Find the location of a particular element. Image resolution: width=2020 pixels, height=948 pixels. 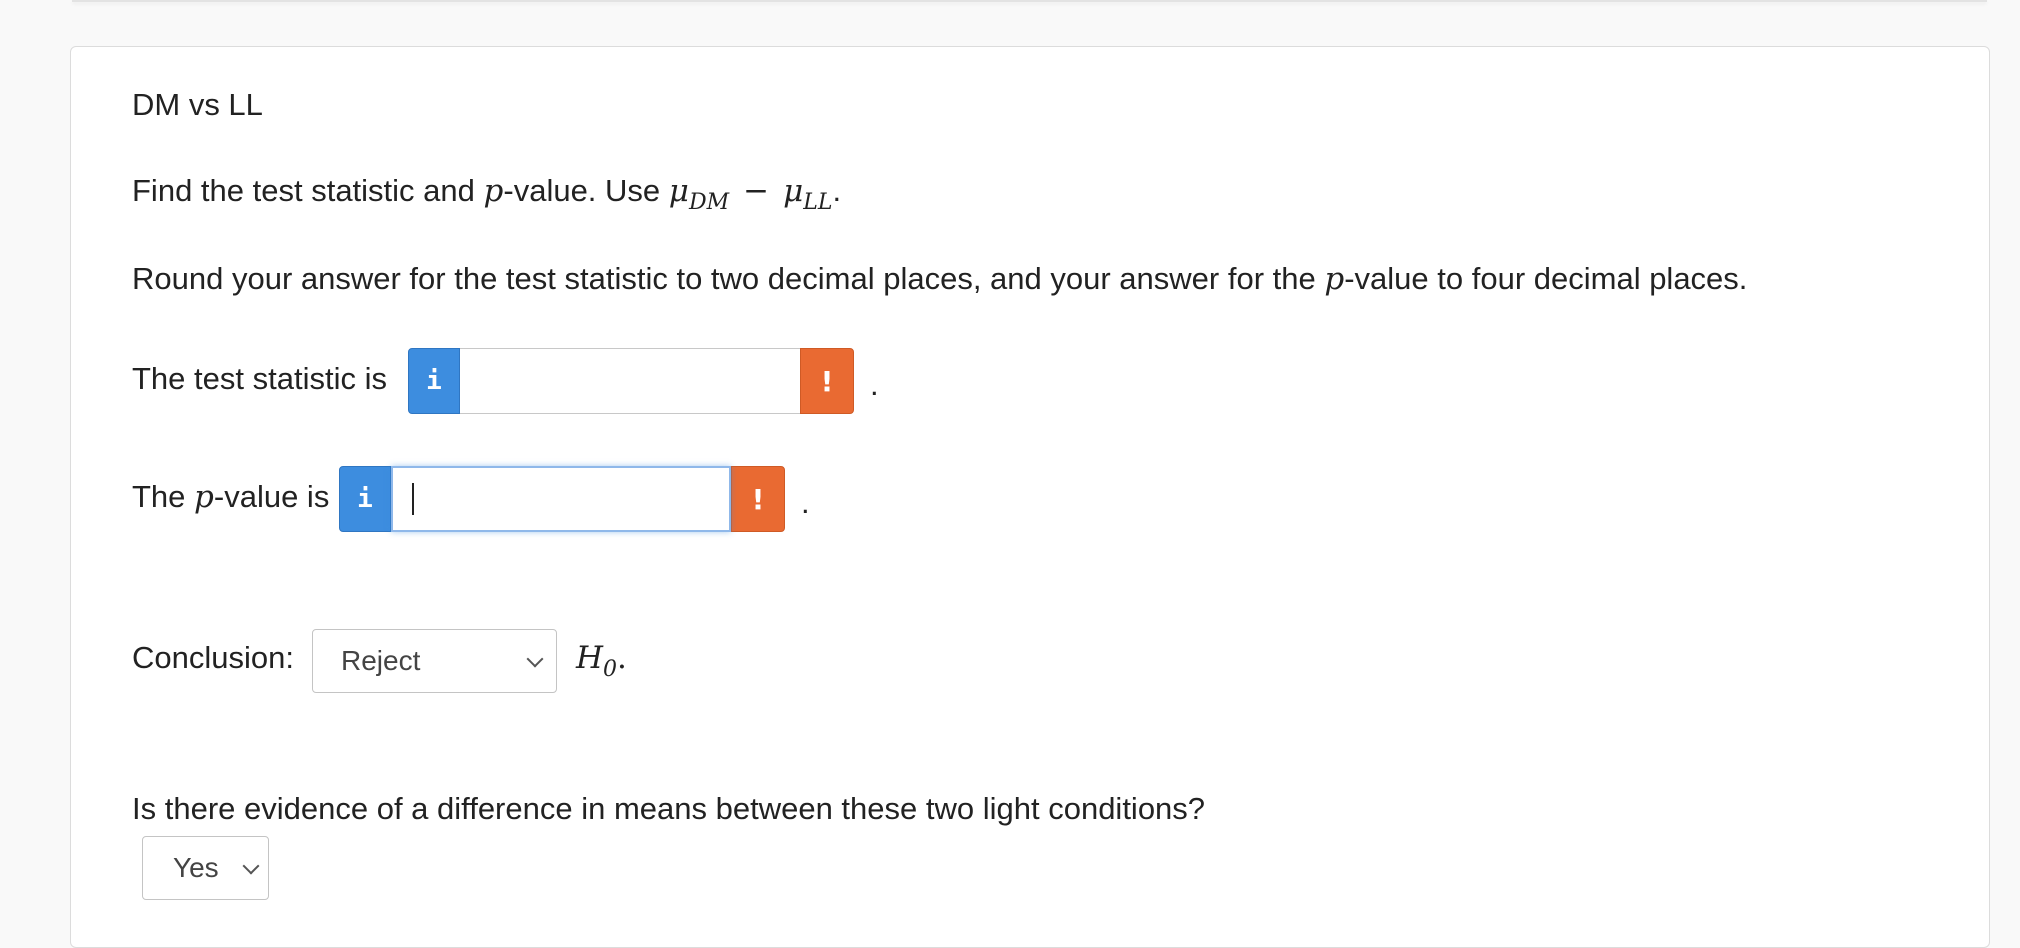

evidence-selected-value: Yes is located at coordinates (196, 867).